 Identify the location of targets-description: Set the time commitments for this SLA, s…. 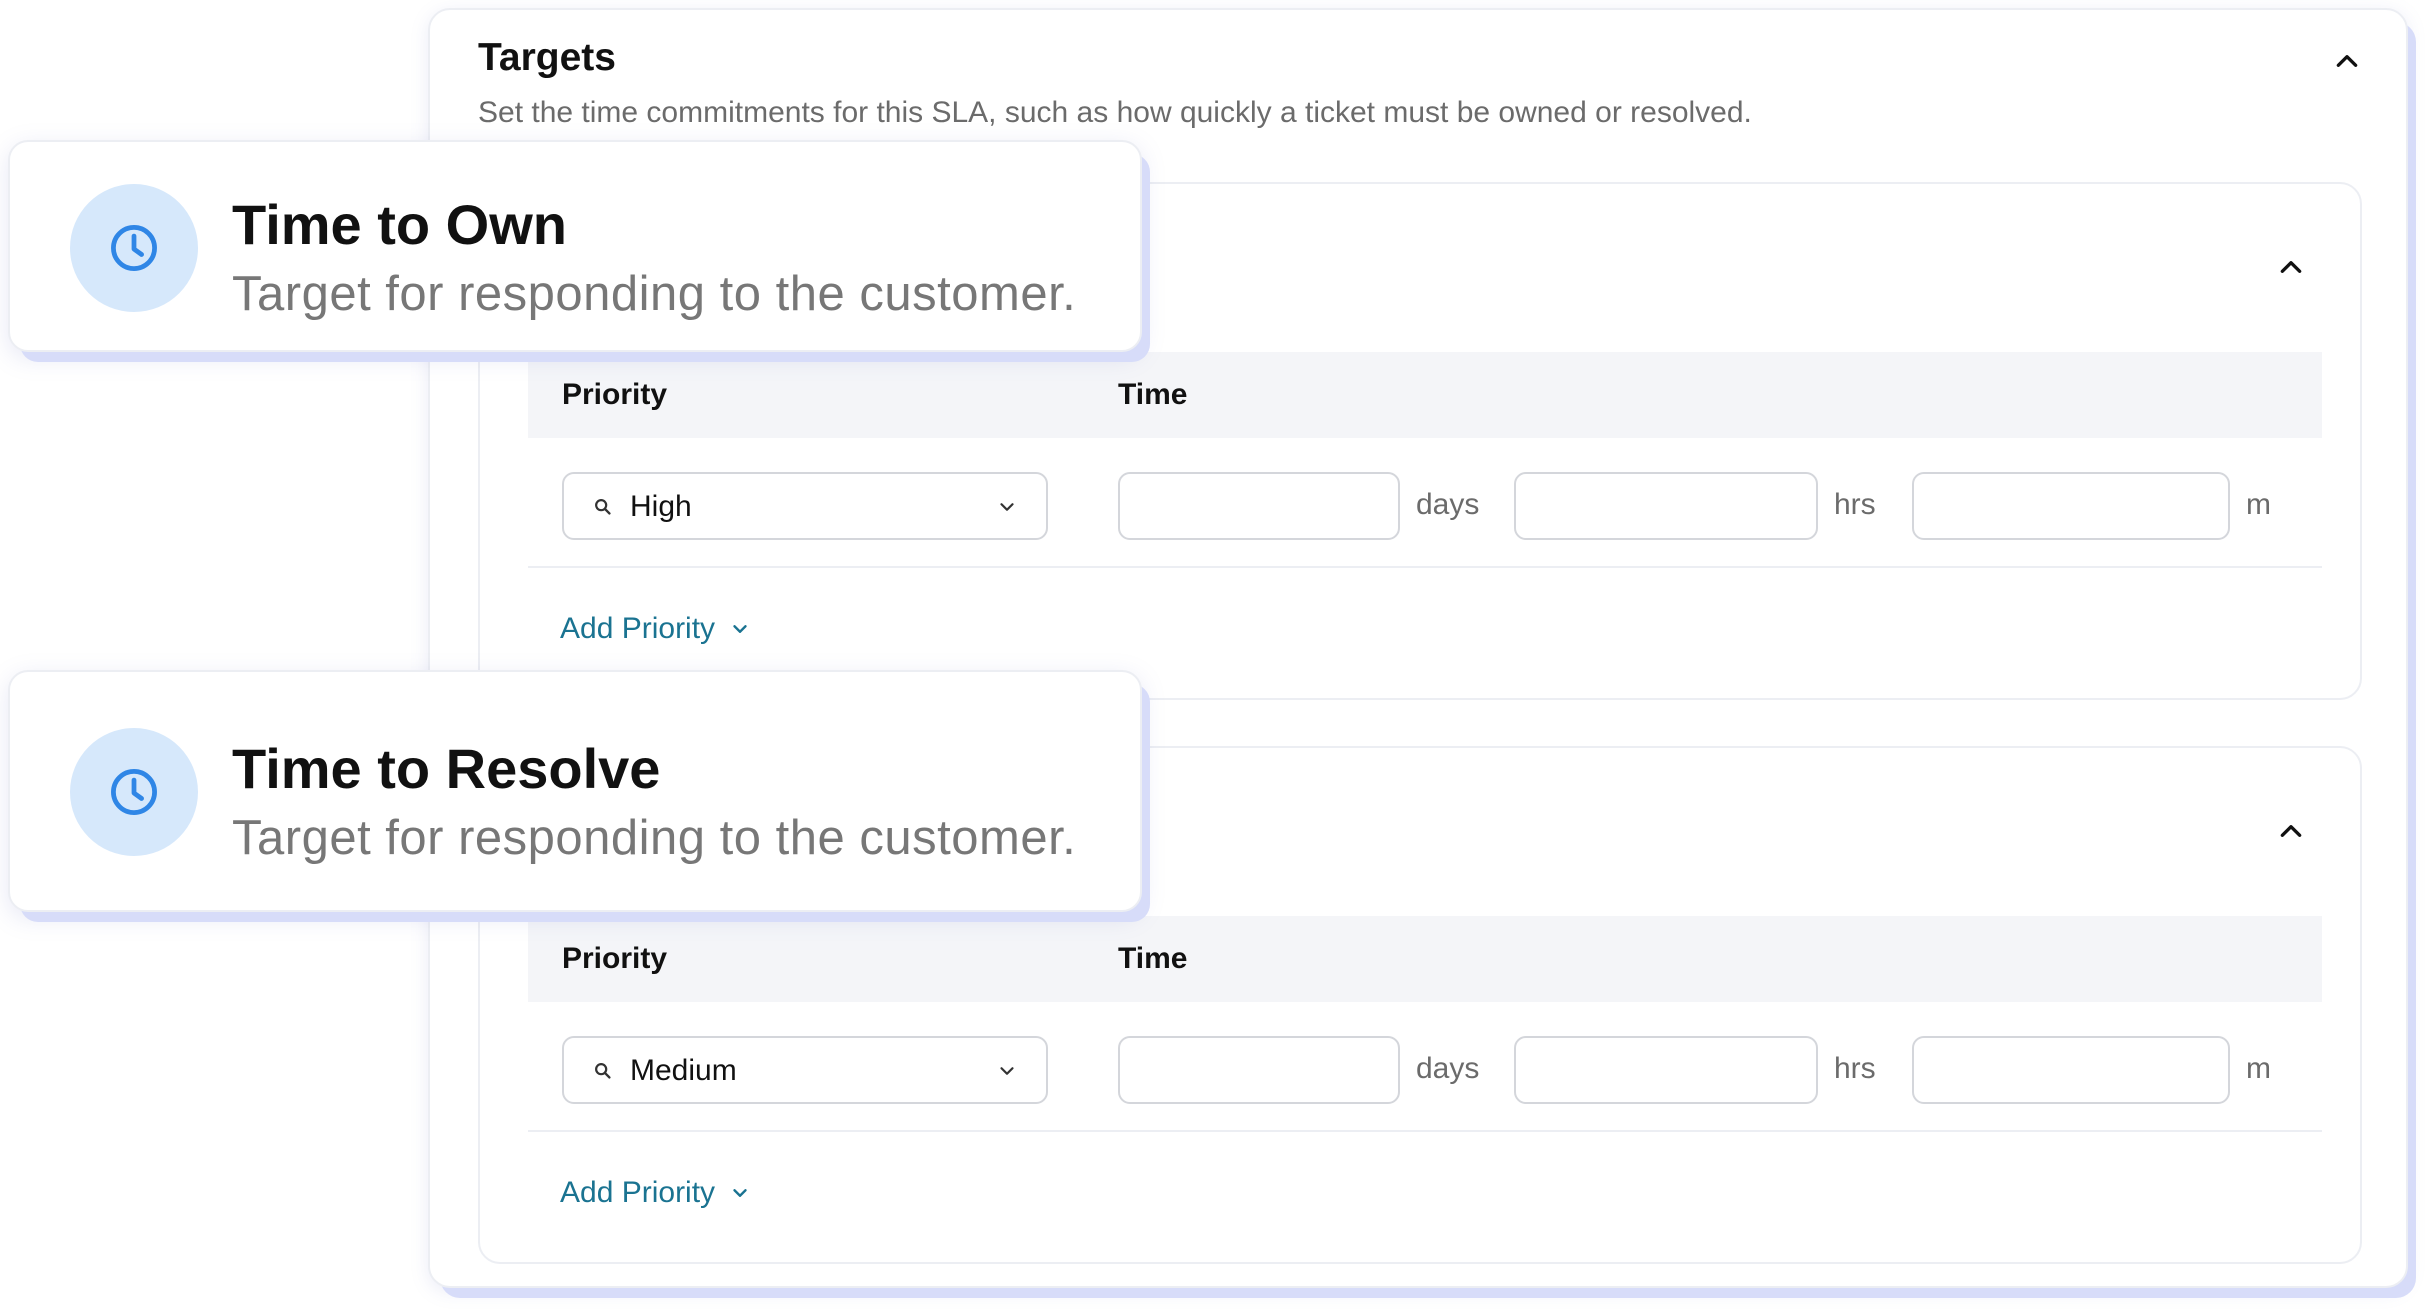
(1115, 112).